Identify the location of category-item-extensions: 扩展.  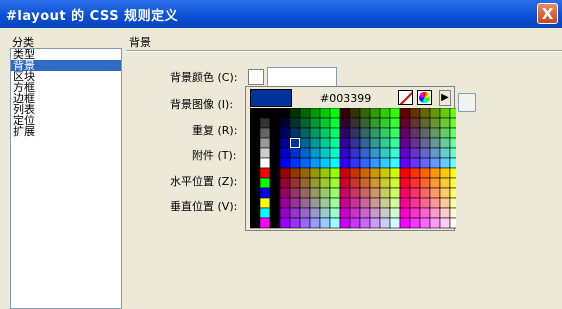
(66, 131).